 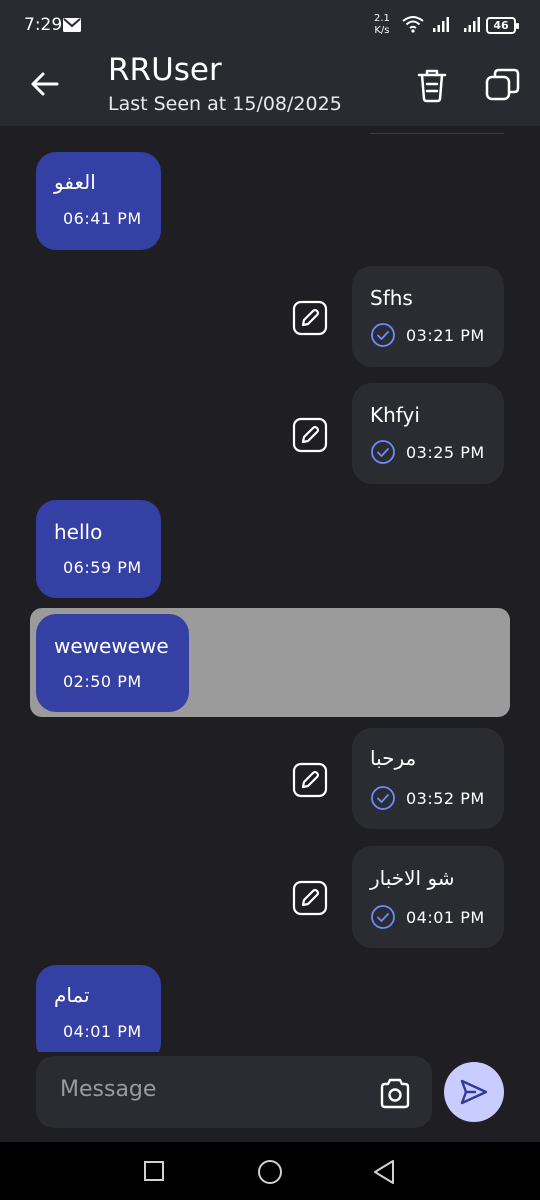 What do you see at coordinates (413, 24) in the screenshot?
I see `wifi-icon` at bounding box center [413, 24].